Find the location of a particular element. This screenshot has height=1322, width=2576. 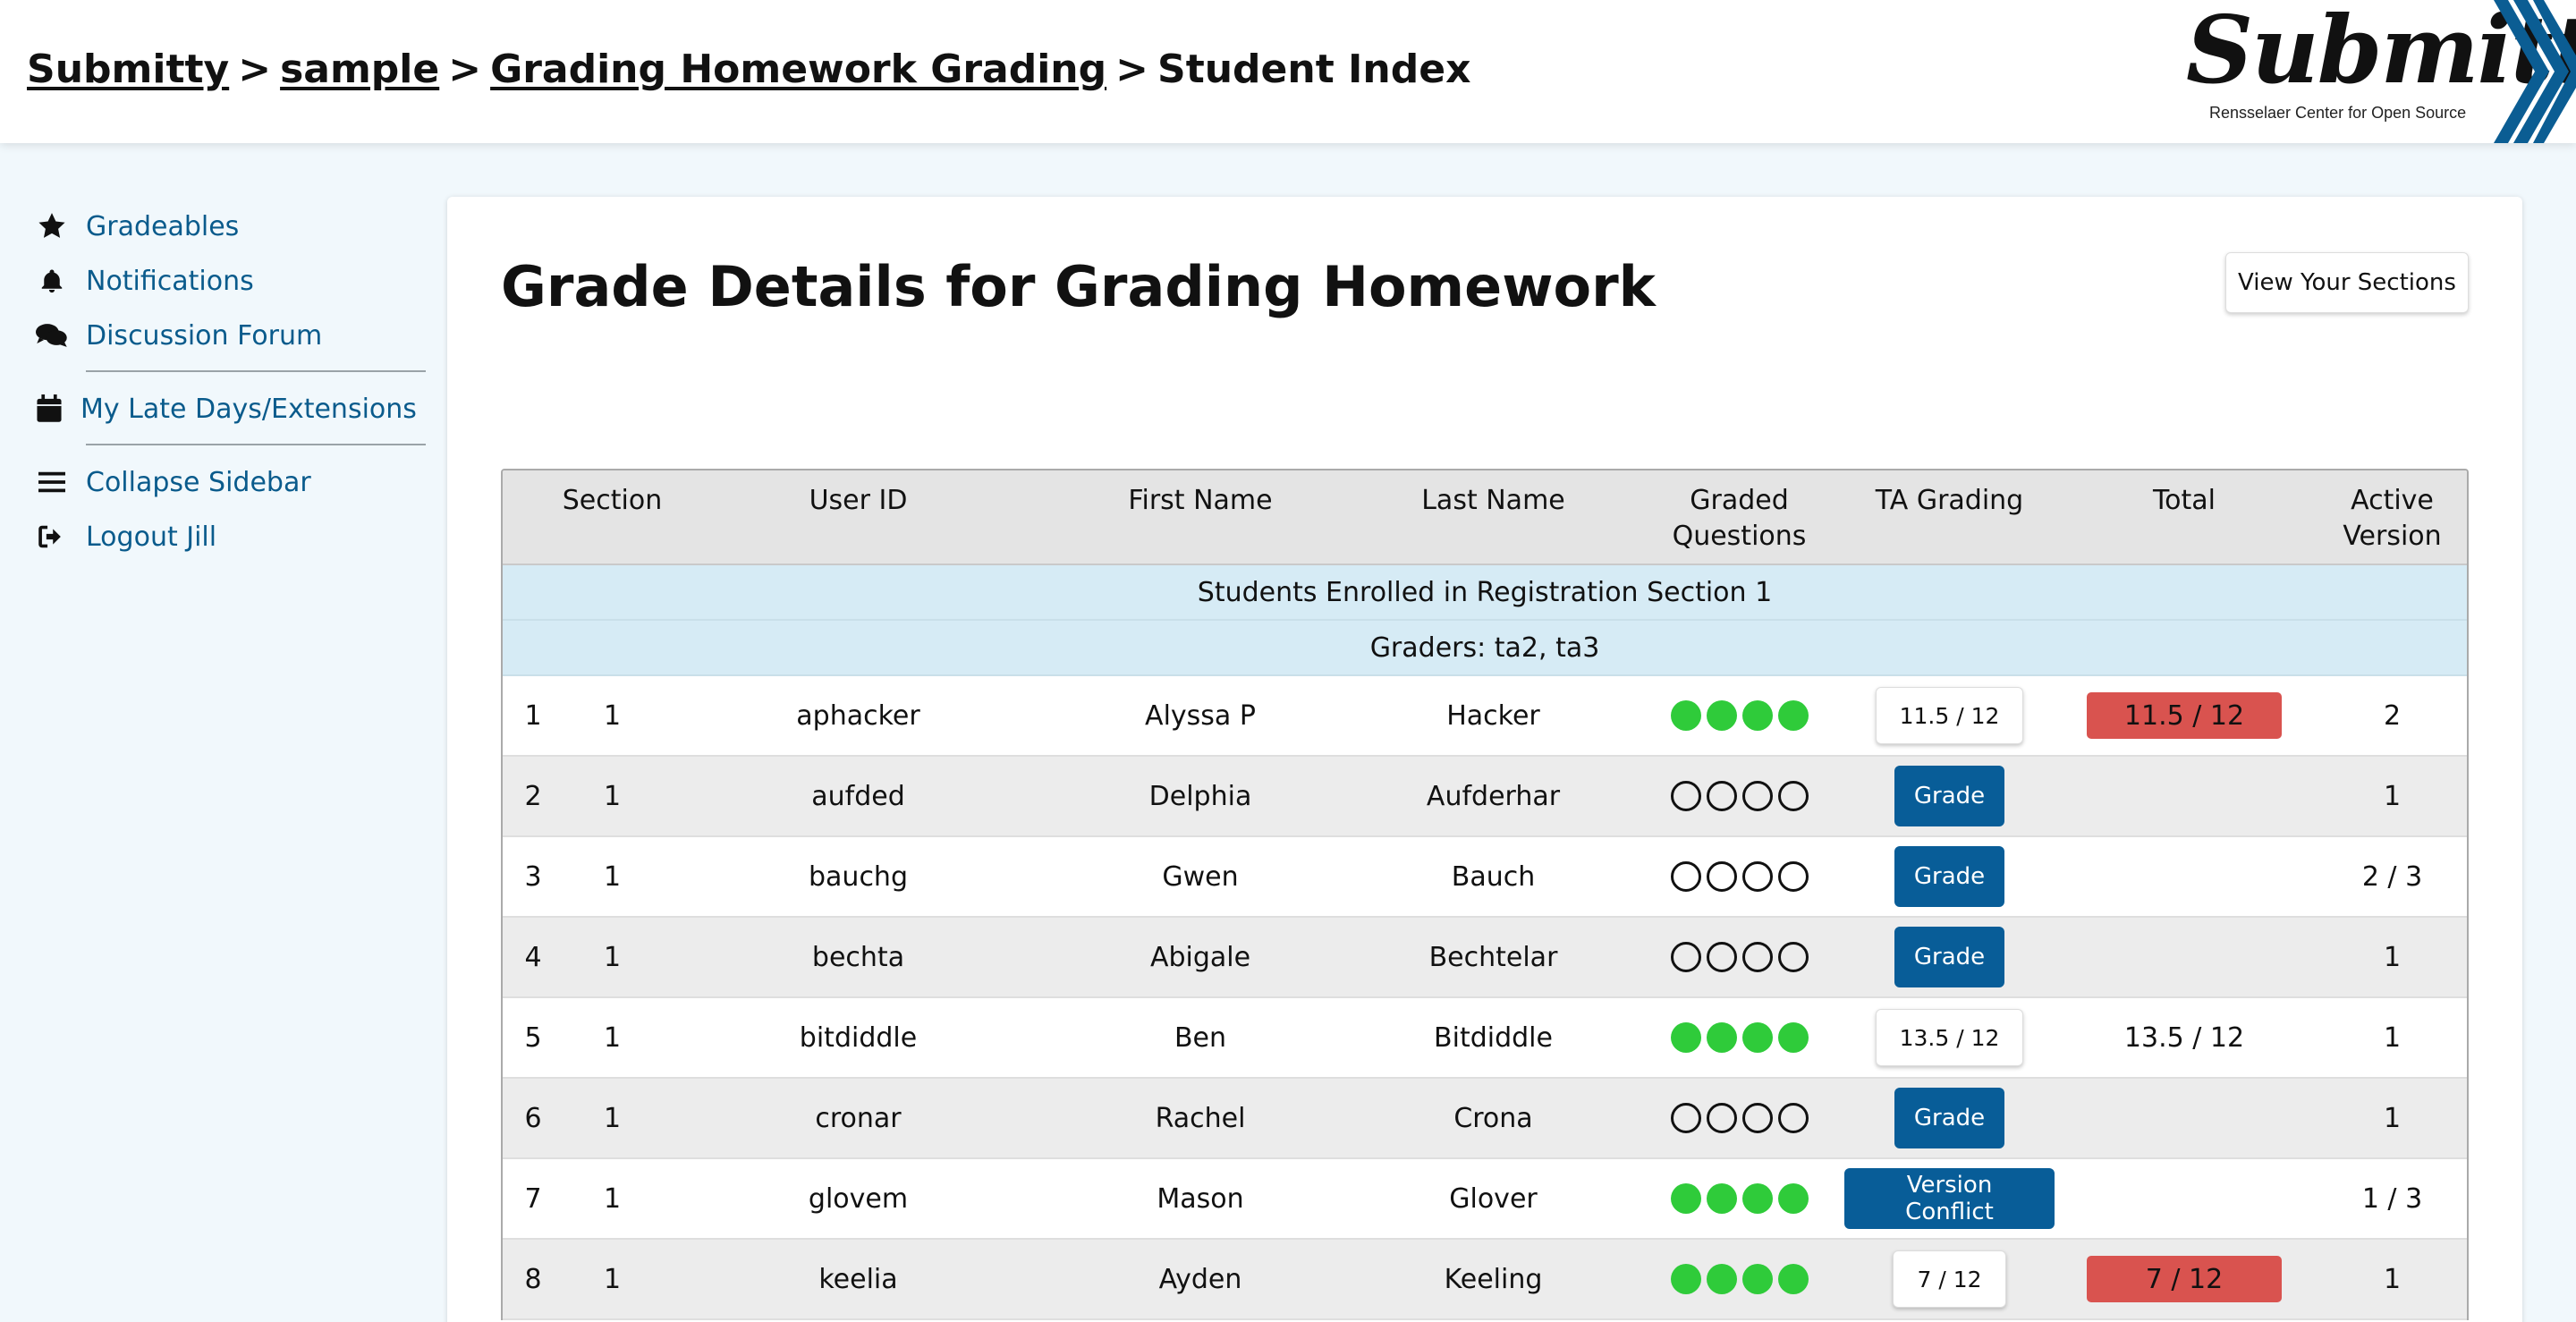

breadcrumb-submitty: Submitty is located at coordinates (128, 70).